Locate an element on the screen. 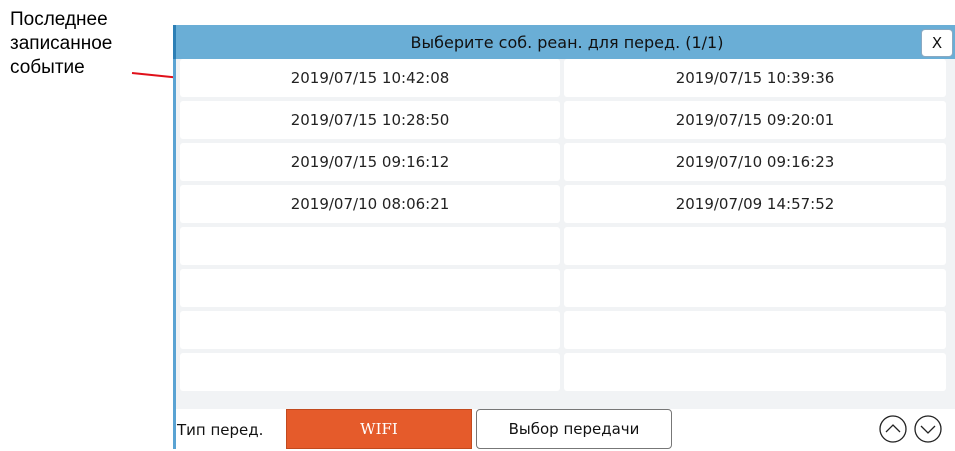 This screenshot has height=451, width=955. chevron-down-circle-icon is located at coordinates (928, 429).